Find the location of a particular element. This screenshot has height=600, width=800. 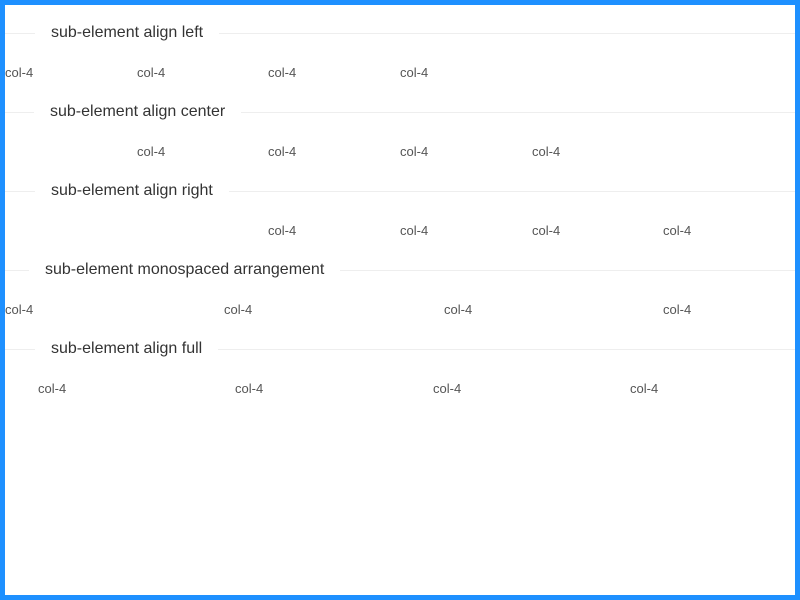

divider-monospaced: sub-element monospaced arrangement is located at coordinates (400, 270).